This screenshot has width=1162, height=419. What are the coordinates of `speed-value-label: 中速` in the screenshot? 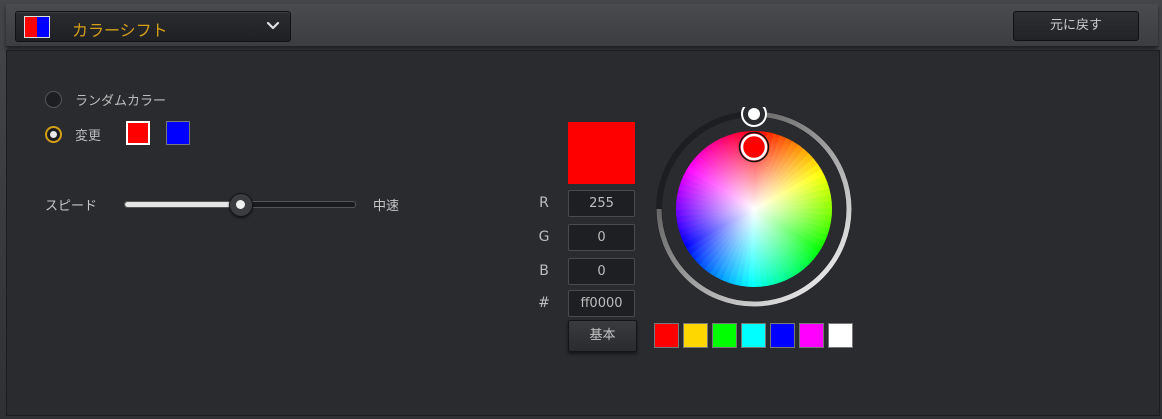 It's located at (386, 206).